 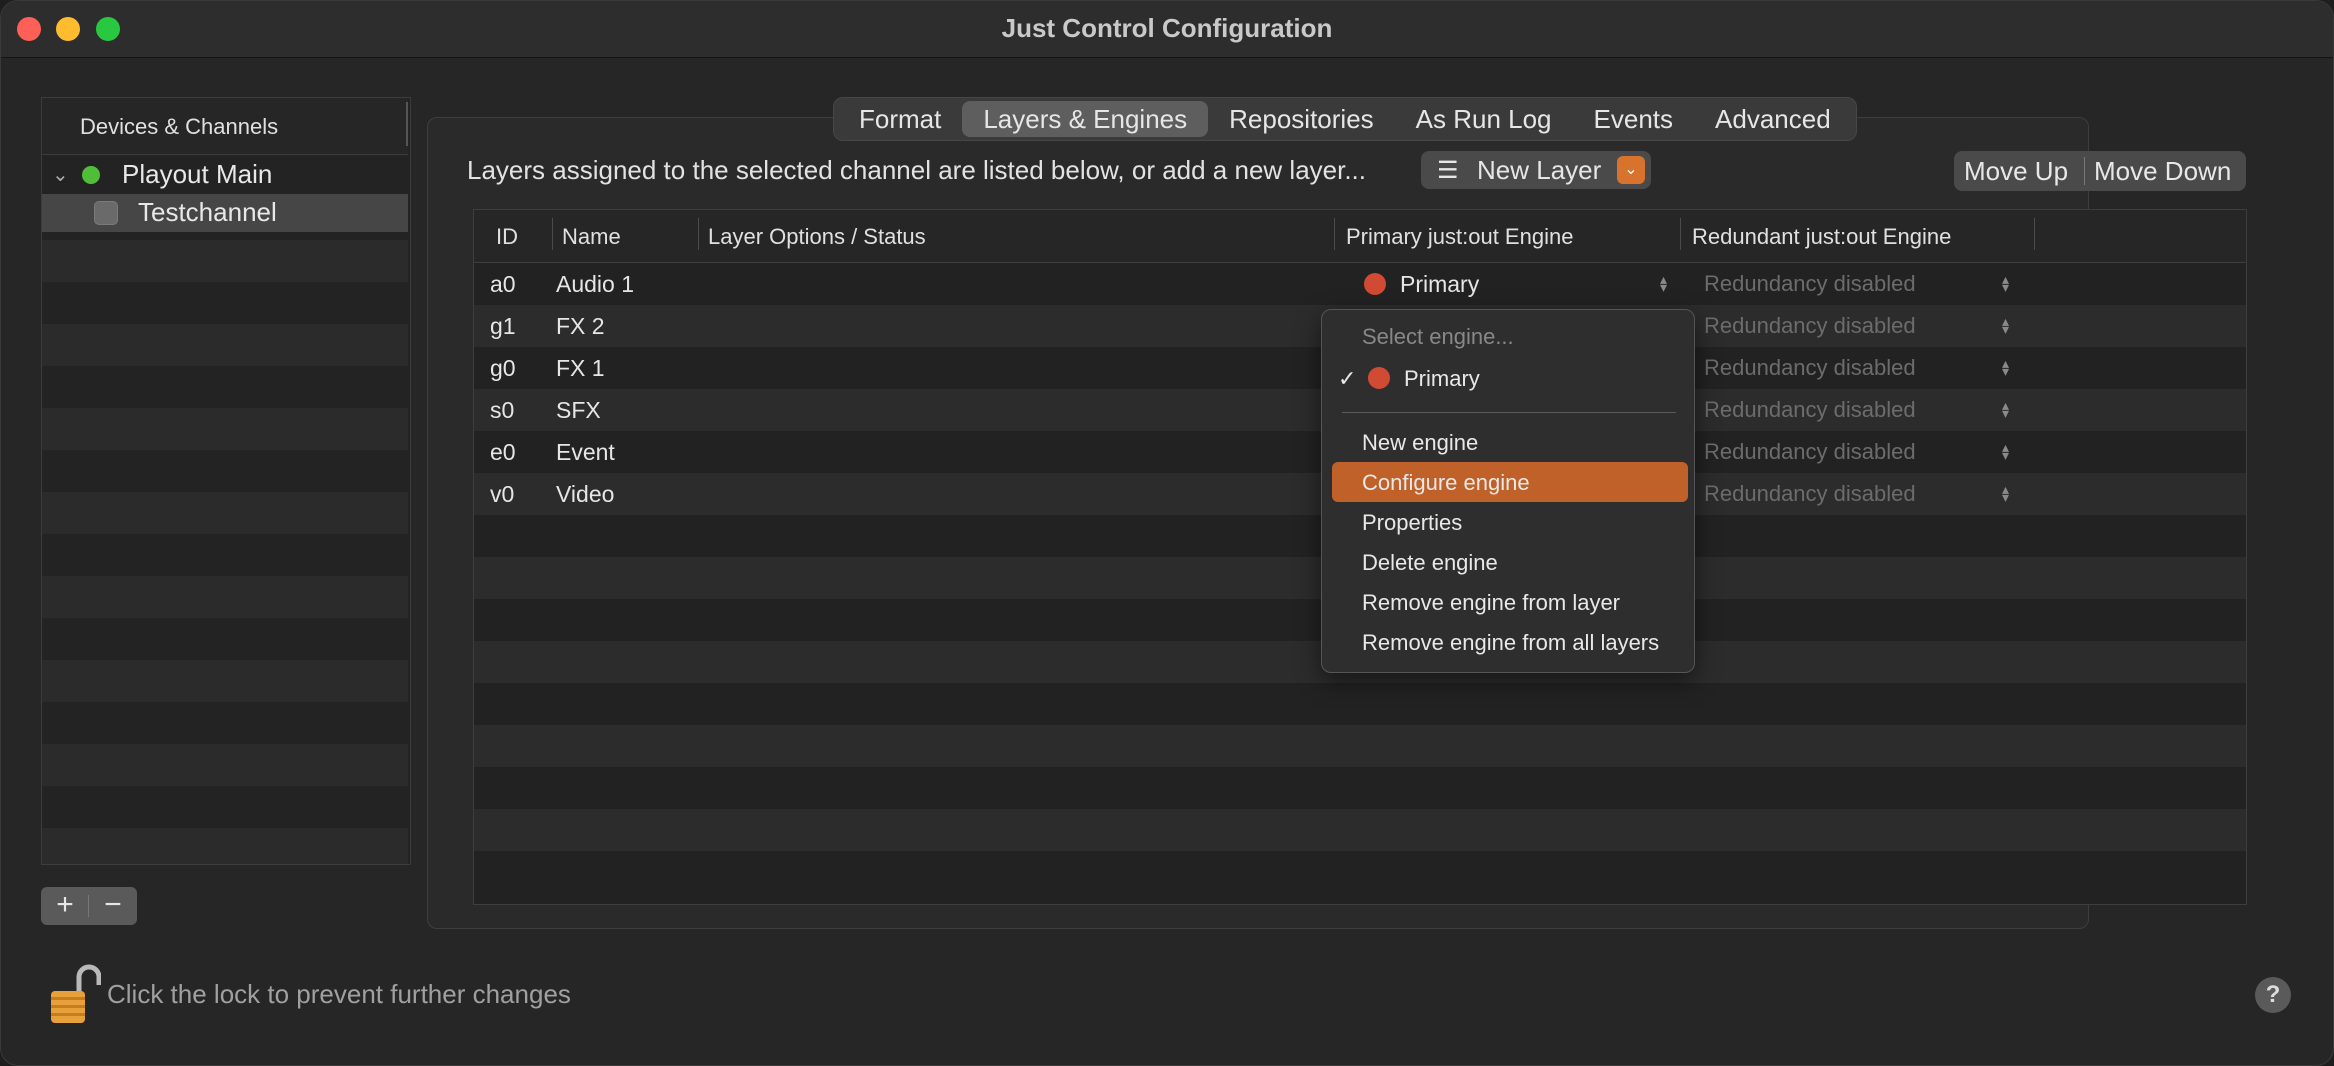 I want to click on sidebar-item-playout-main: ⌄ Playout Main, so click(x=225, y=175).